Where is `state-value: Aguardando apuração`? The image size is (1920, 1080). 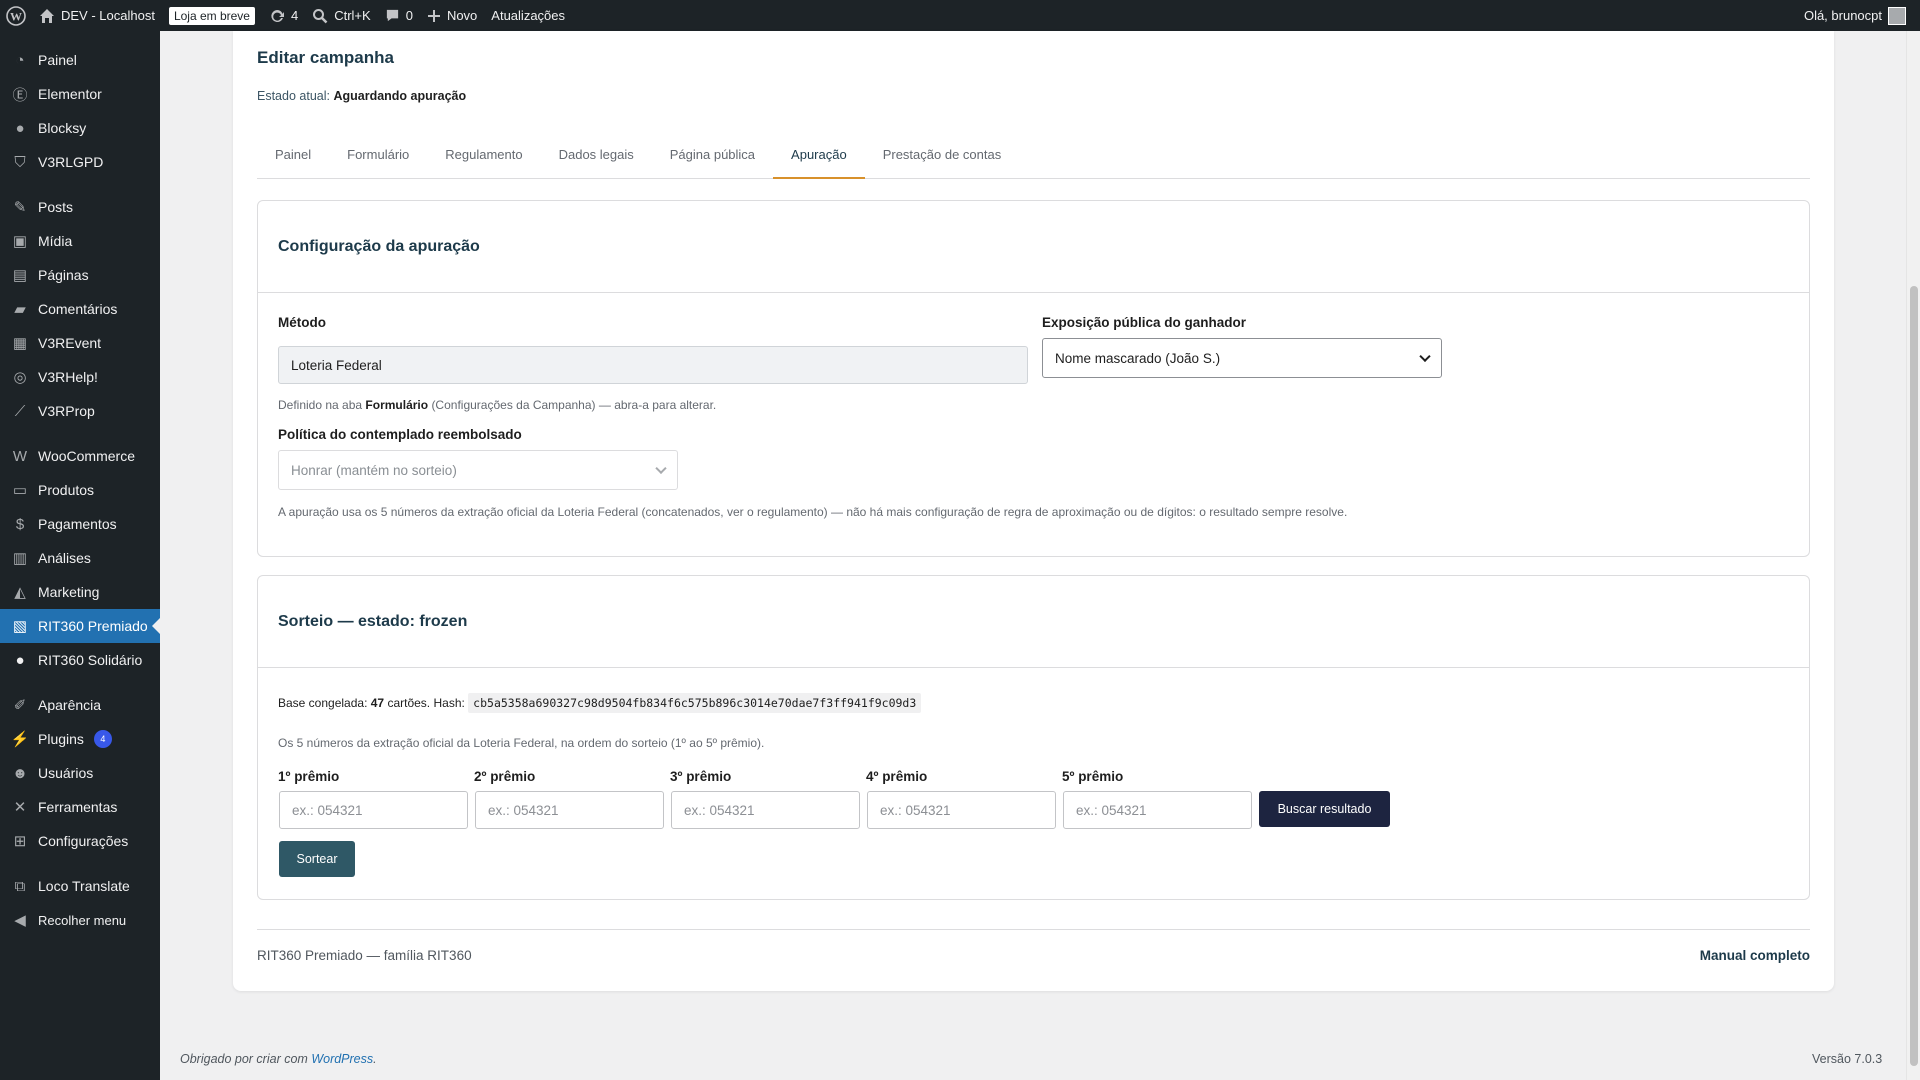
state-value: Aguardando apuração is located at coordinates (400, 96).